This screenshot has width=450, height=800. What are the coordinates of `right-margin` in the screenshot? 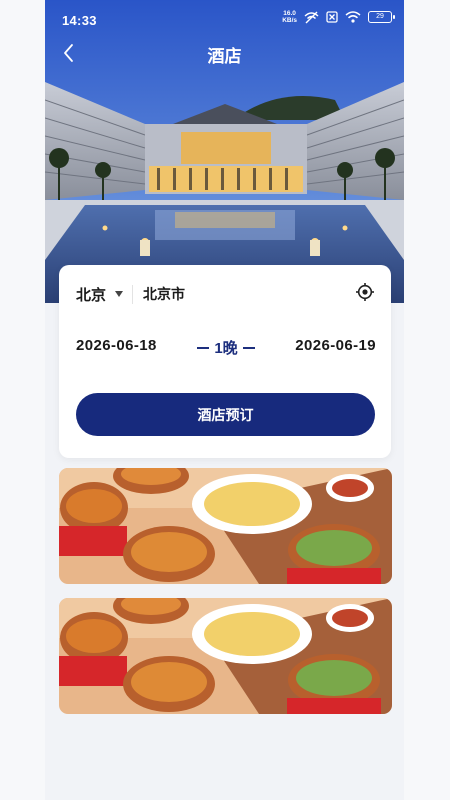 It's located at (427, 400).